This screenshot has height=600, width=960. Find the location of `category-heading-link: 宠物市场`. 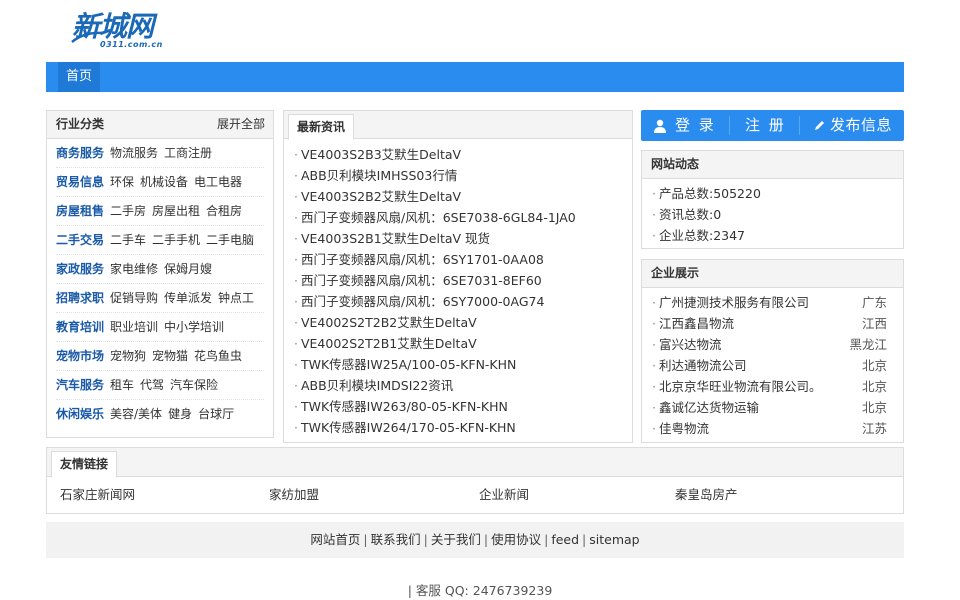

category-heading-link: 宠物市场 is located at coordinates (80, 356).